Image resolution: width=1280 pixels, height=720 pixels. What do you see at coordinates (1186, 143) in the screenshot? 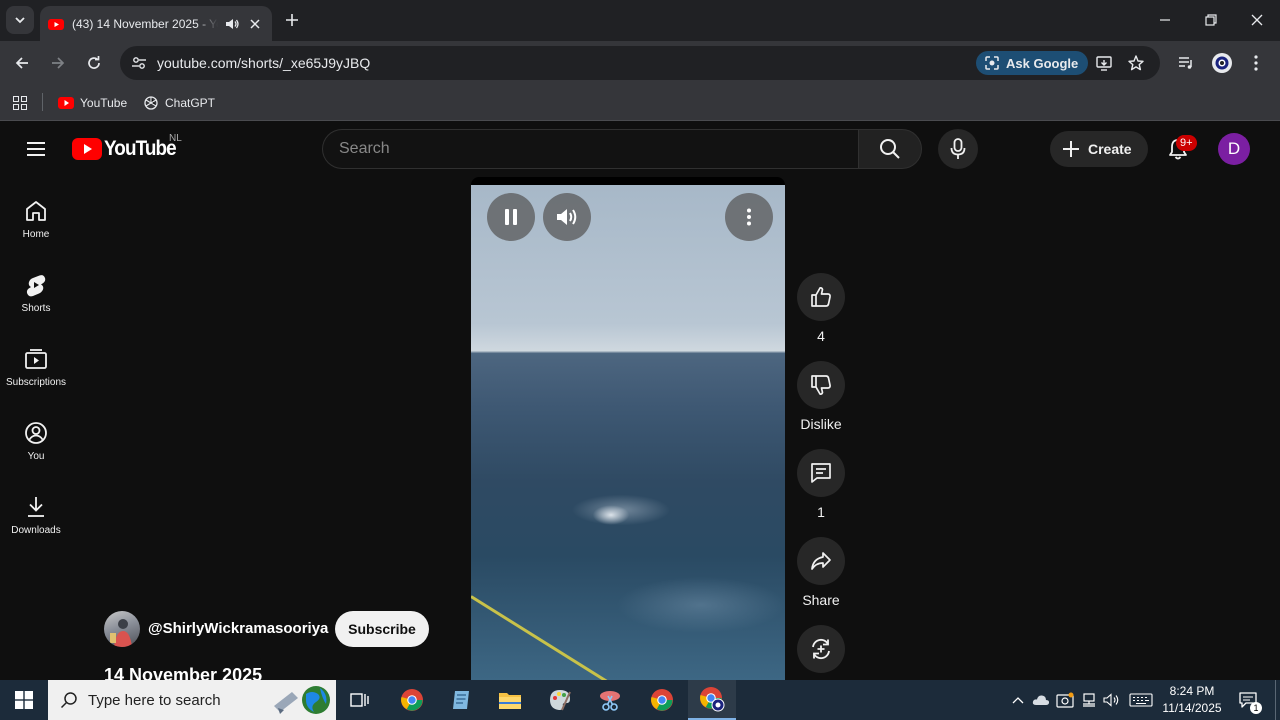
I see `notification-badge: 9+` at bounding box center [1186, 143].